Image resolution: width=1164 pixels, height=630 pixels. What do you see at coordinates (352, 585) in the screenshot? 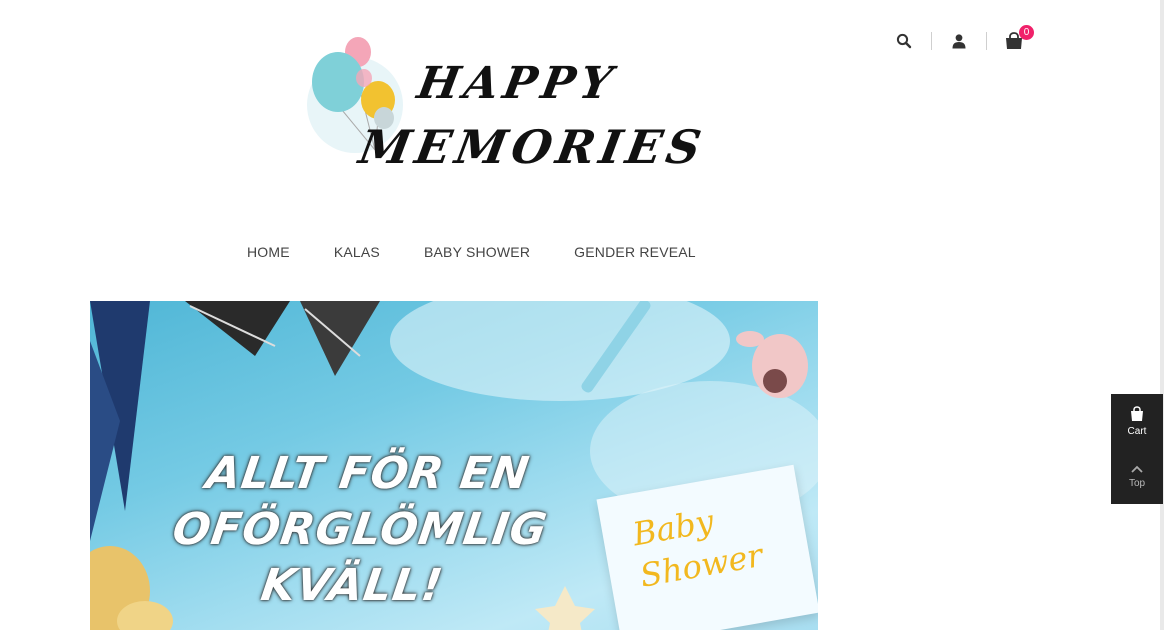
I see `hero-line-3: KVÄLL!` at bounding box center [352, 585].